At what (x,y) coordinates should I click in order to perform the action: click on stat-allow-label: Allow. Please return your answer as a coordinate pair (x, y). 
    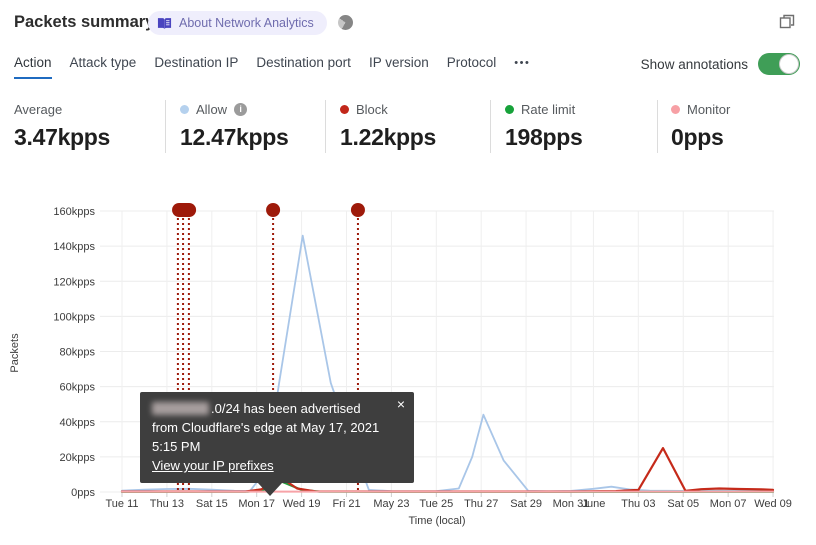
    Looking at the image, I should click on (212, 109).